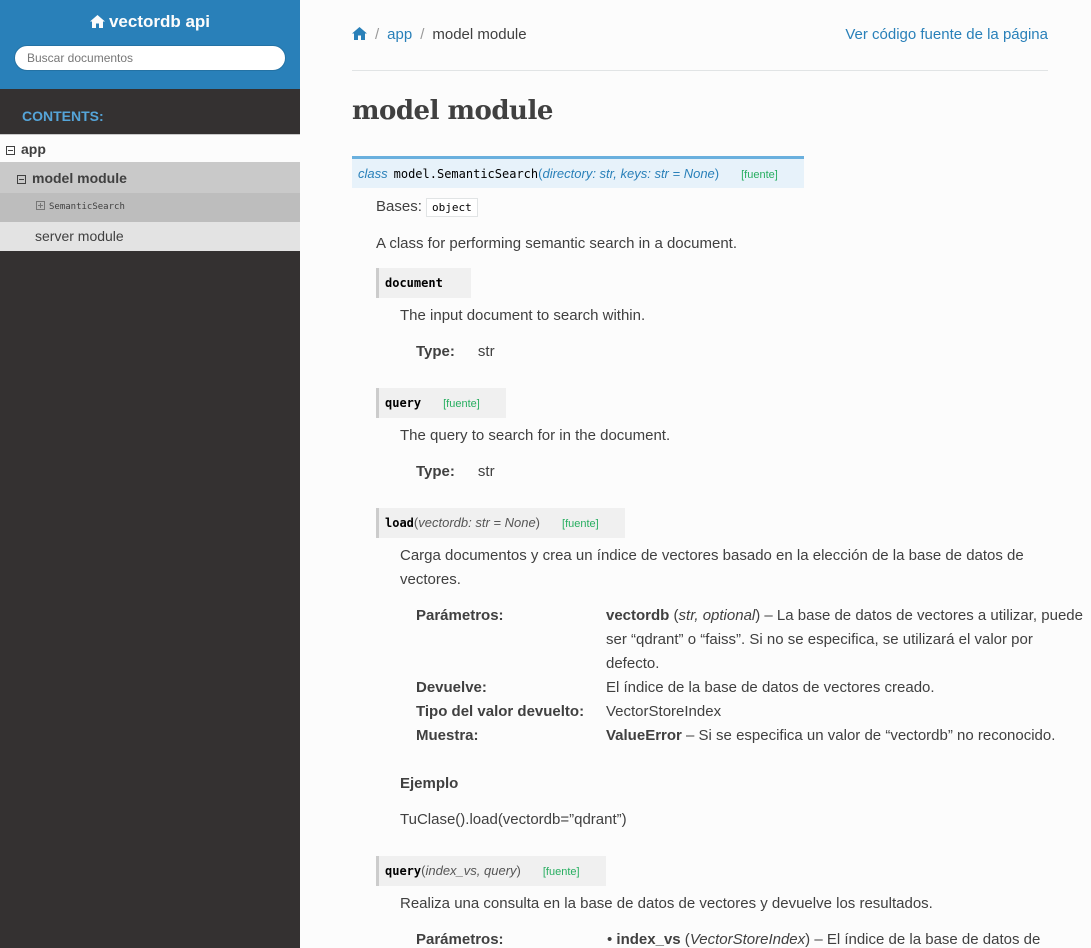 Image resolution: width=1091 pixels, height=948 pixels. Describe the element at coordinates (648, 939) in the screenshot. I see `param-name: index_vs` at that location.